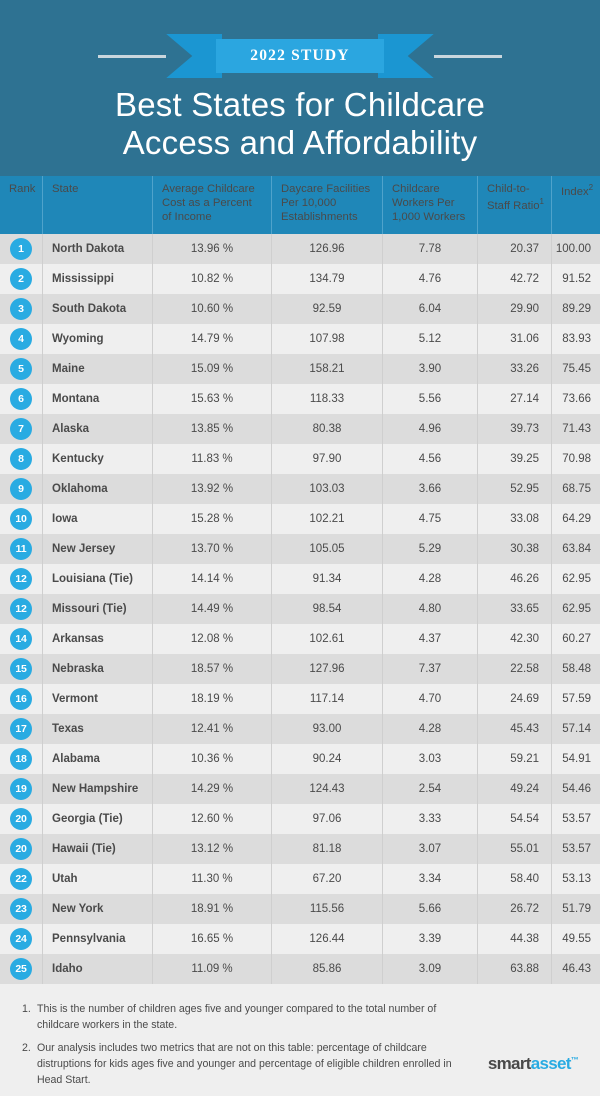 Image resolution: width=600 pixels, height=1096 pixels. Describe the element at coordinates (327, 849) in the screenshot. I see `cell-facilities: 81.18` at that location.